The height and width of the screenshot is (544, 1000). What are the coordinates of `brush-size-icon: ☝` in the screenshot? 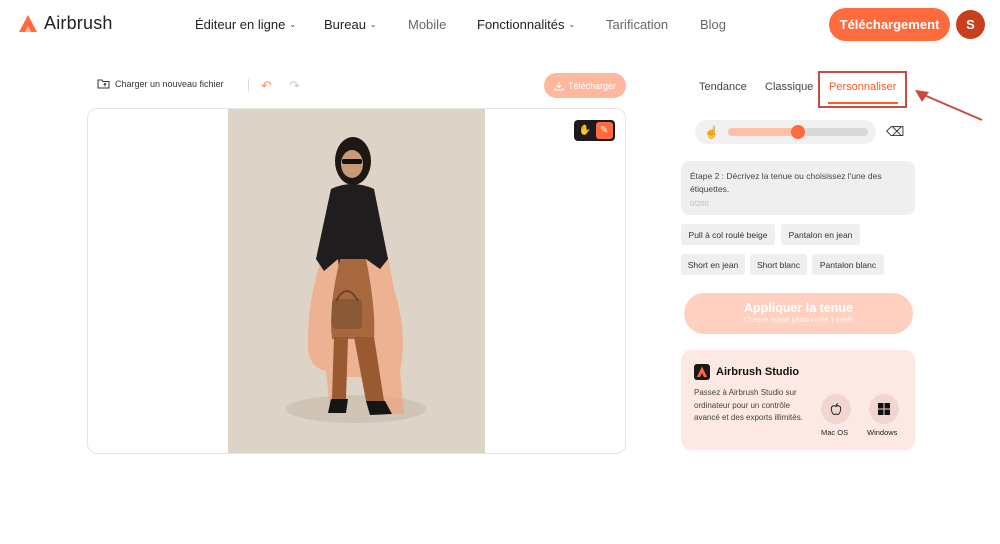 It's located at (711, 132).